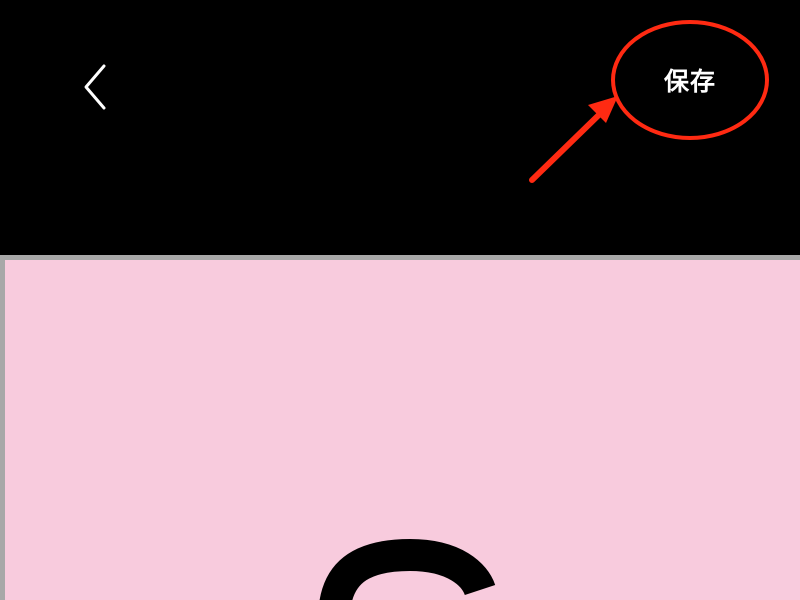 The height and width of the screenshot is (600, 800). Describe the element at coordinates (603, 109) in the screenshot. I see `red-arrow-icon` at that location.